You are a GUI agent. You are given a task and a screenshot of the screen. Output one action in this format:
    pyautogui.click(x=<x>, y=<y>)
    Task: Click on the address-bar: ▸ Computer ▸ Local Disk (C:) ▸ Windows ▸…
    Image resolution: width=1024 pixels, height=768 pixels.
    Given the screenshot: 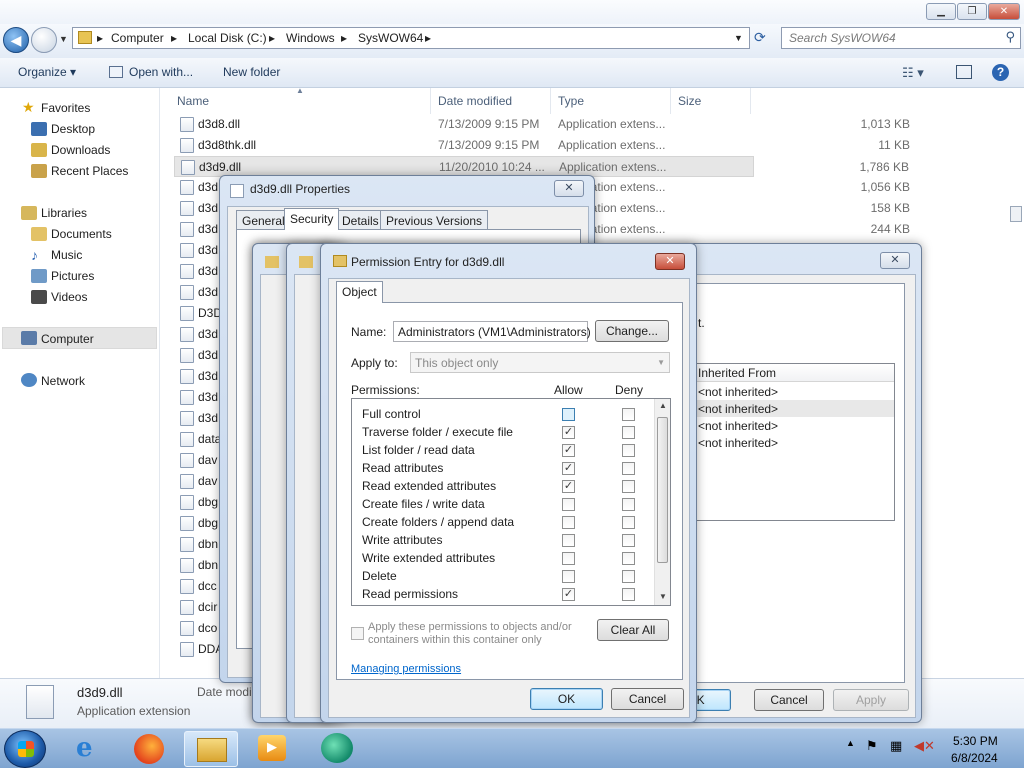 What is the action you would take?
    pyautogui.click(x=411, y=38)
    